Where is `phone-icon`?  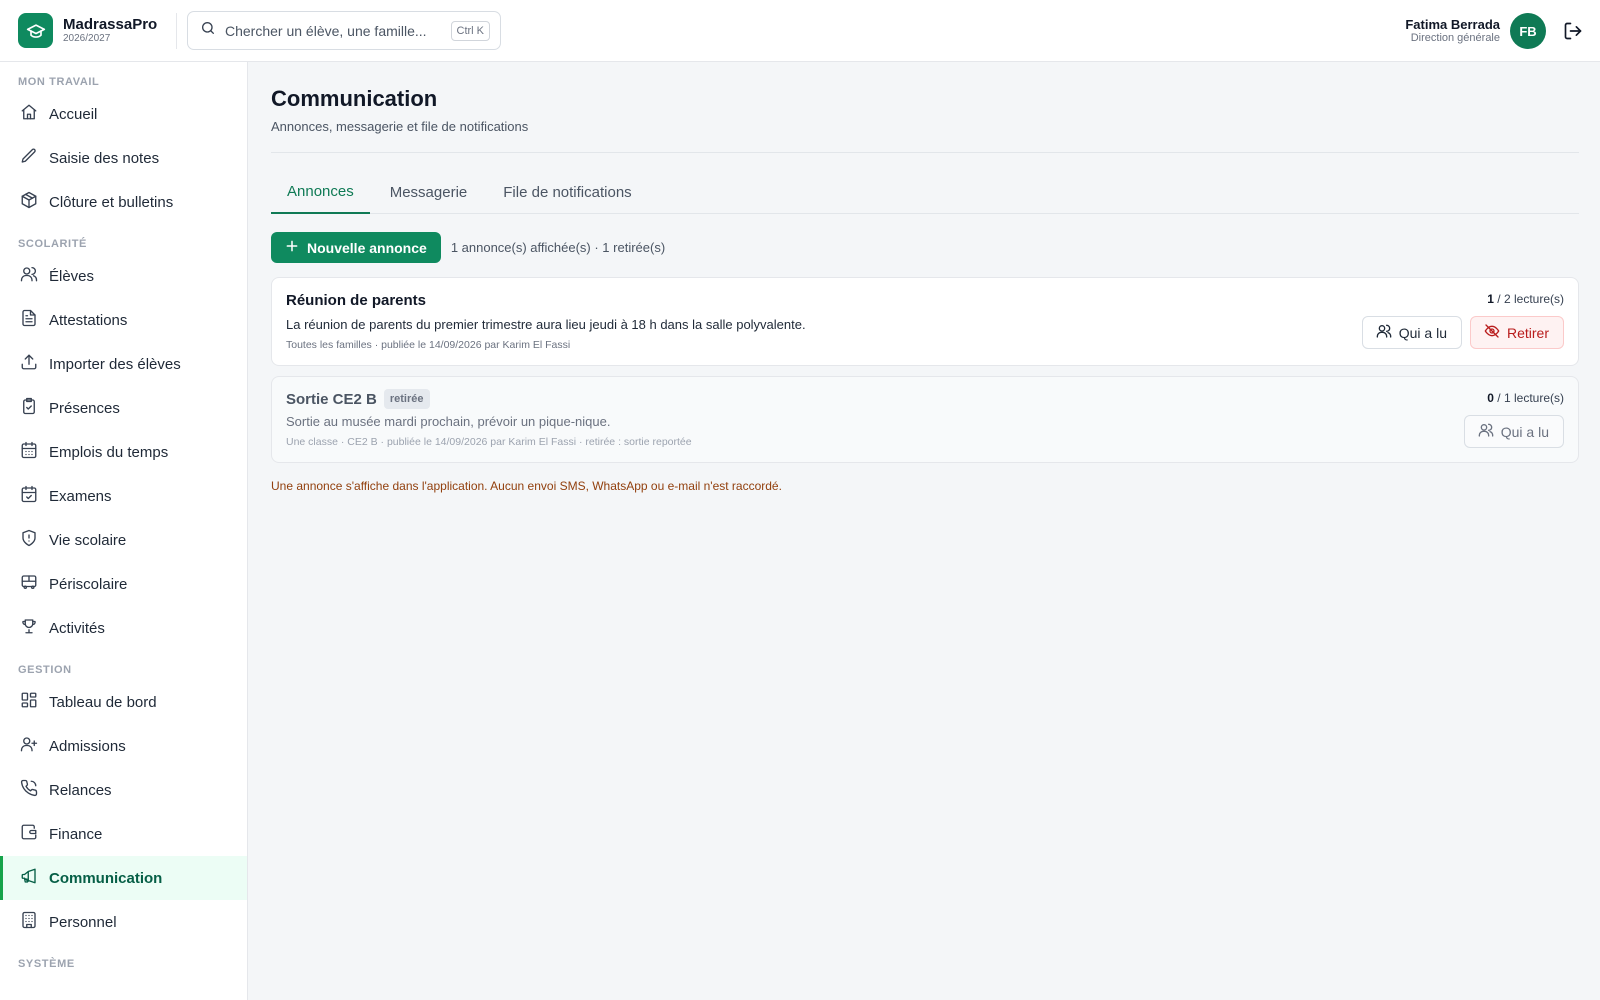
phone-icon is located at coordinates (29, 790).